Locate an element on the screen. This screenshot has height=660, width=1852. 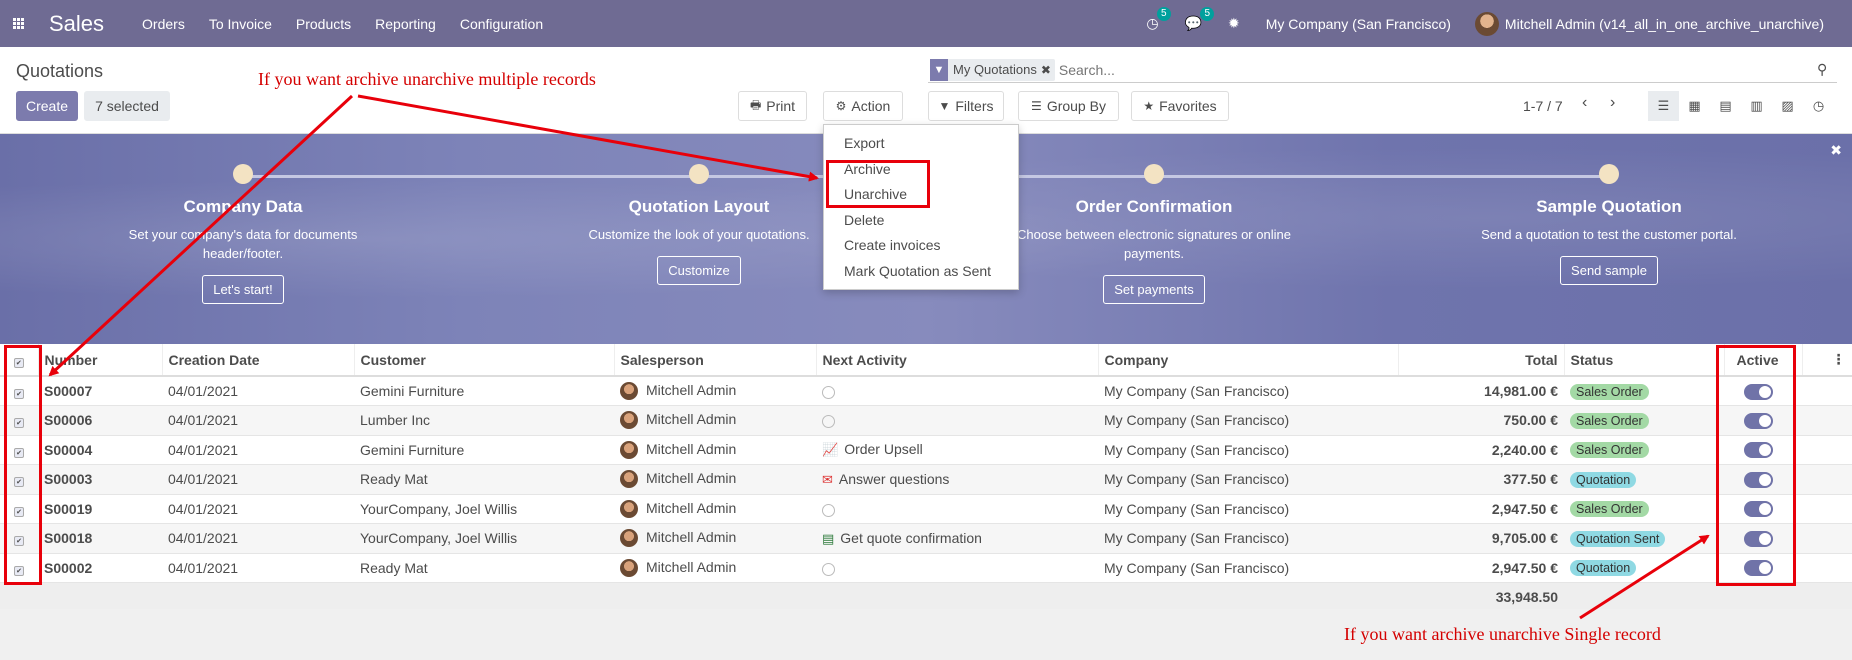
set-payments-button: Set payments is located at coordinates (1154, 289).